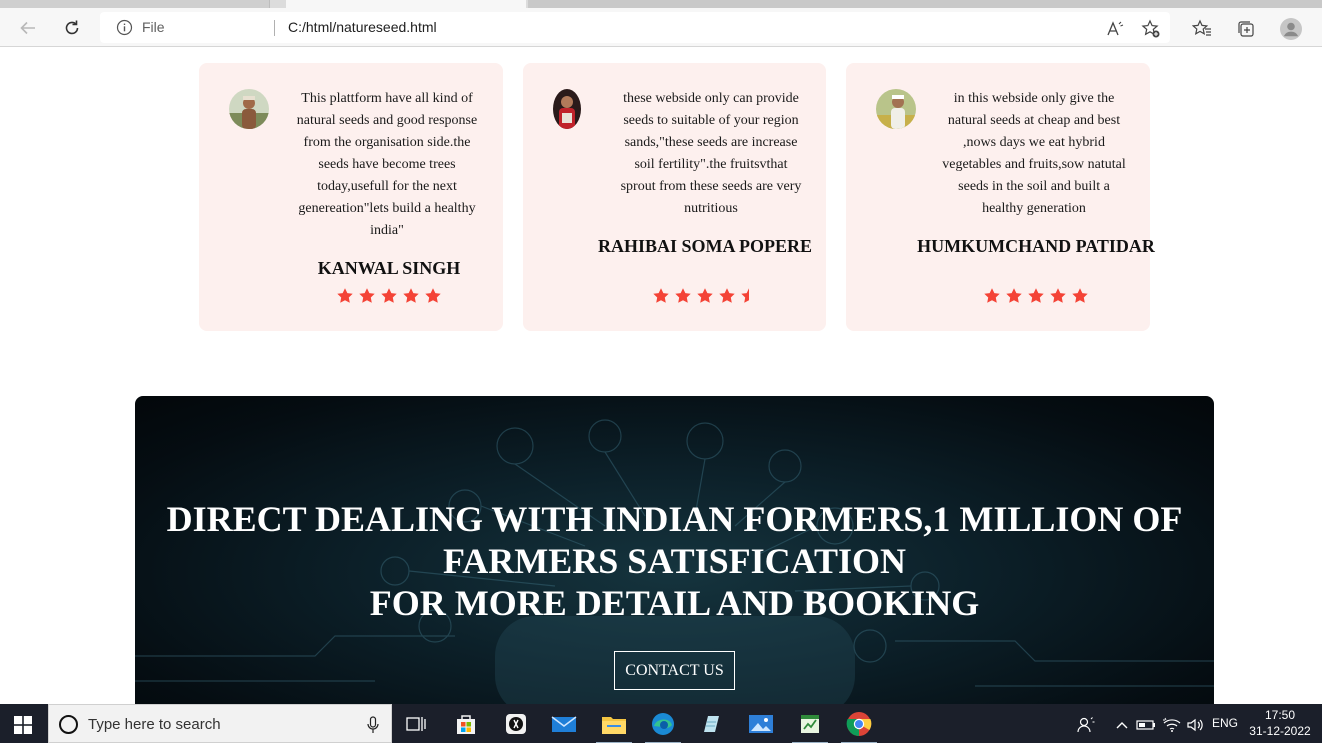 This screenshot has width=1322, height=743. What do you see at coordinates (466, 724) in the screenshot?
I see `store-icon` at bounding box center [466, 724].